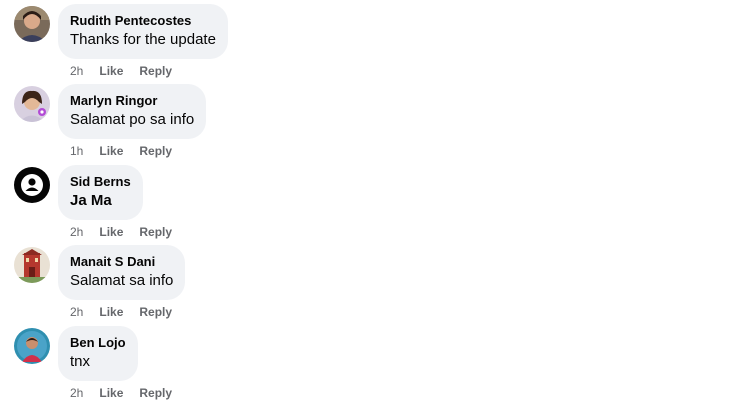  What do you see at coordinates (132, 100) in the screenshot?
I see `comment-author: Marlyn Ringor` at bounding box center [132, 100].